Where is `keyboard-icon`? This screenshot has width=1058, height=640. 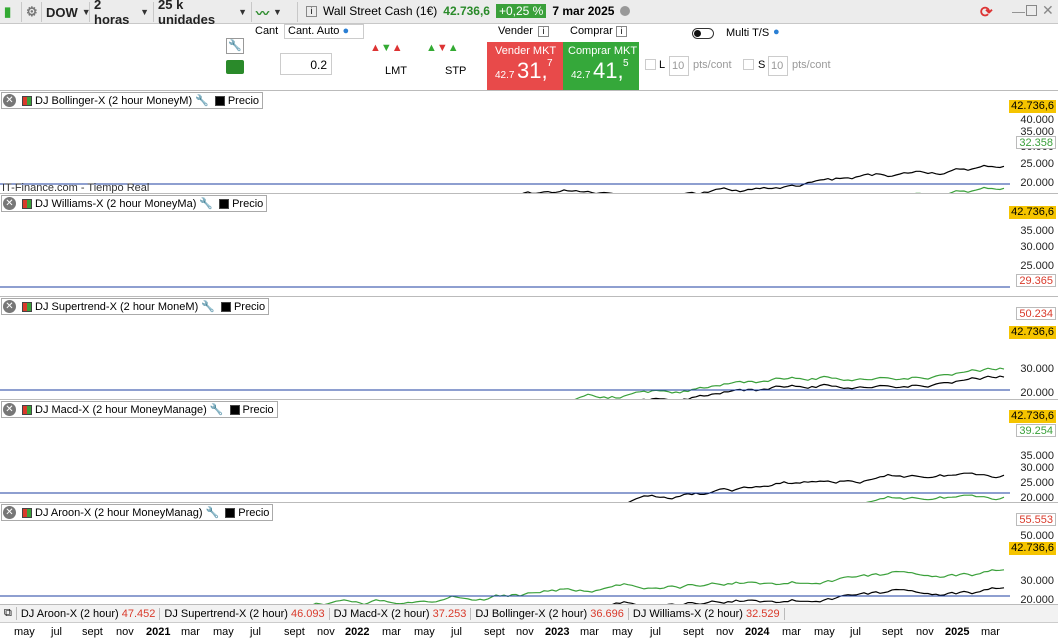
keyboard-icon is located at coordinates (235, 67).